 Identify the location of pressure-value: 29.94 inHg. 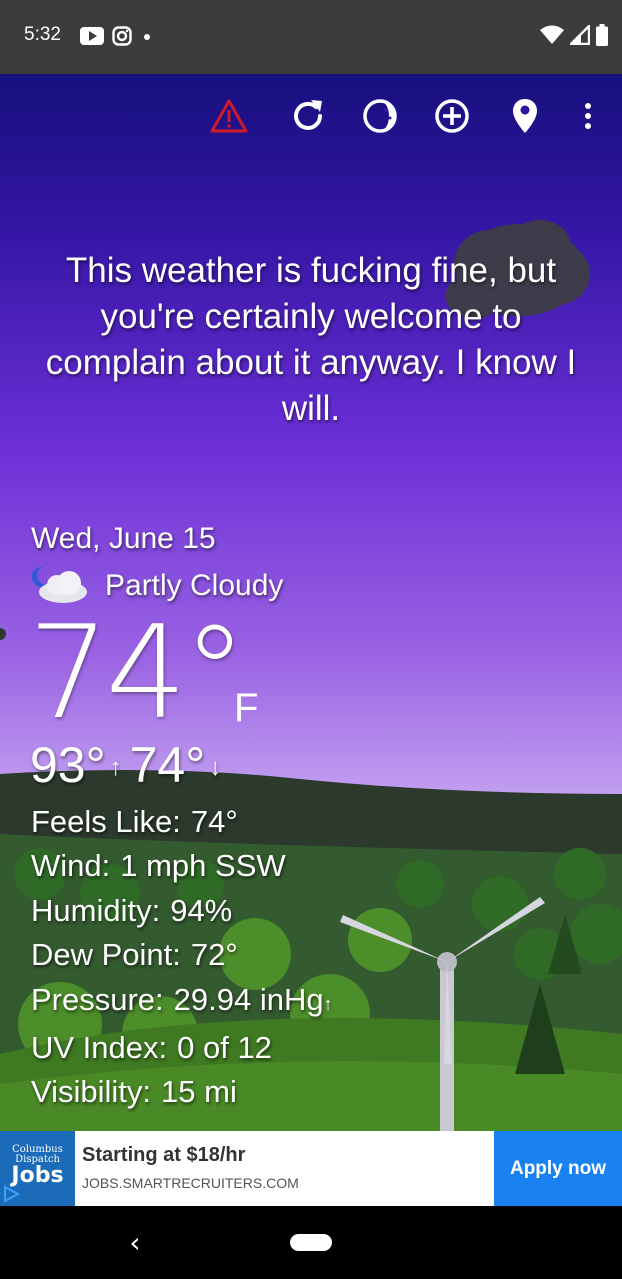
(248, 999).